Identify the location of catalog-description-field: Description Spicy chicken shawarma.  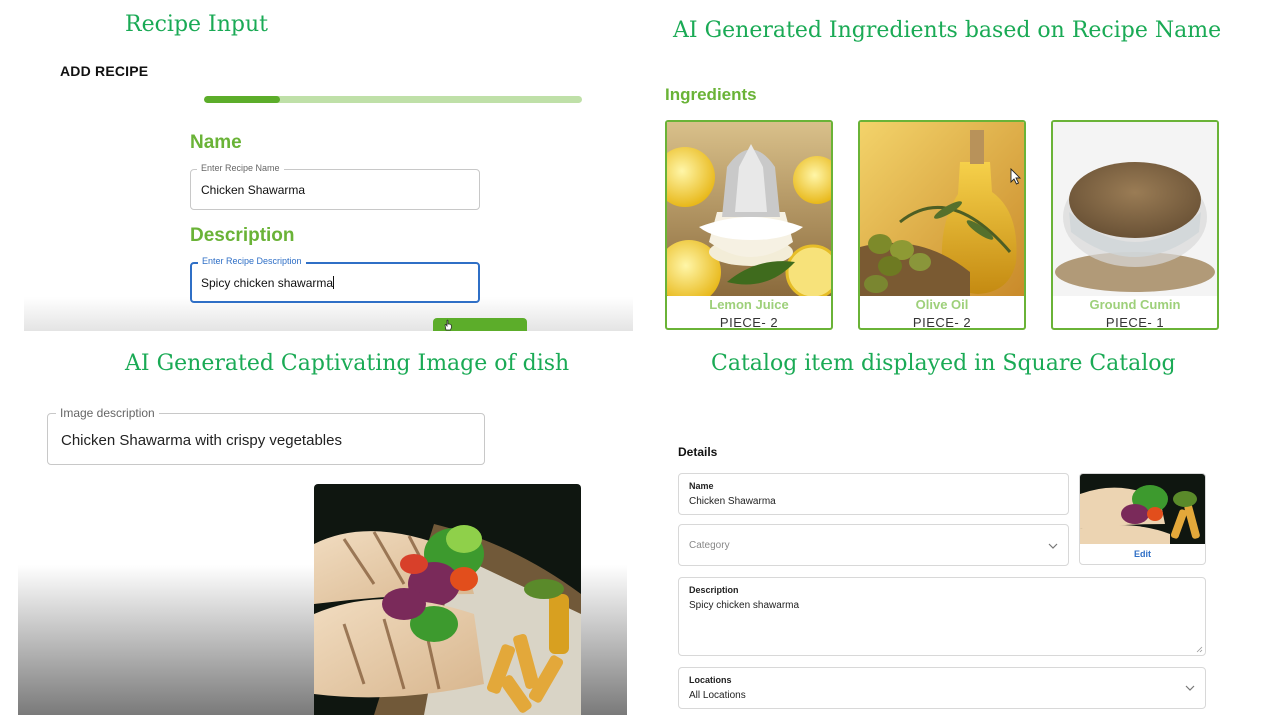
(942, 616).